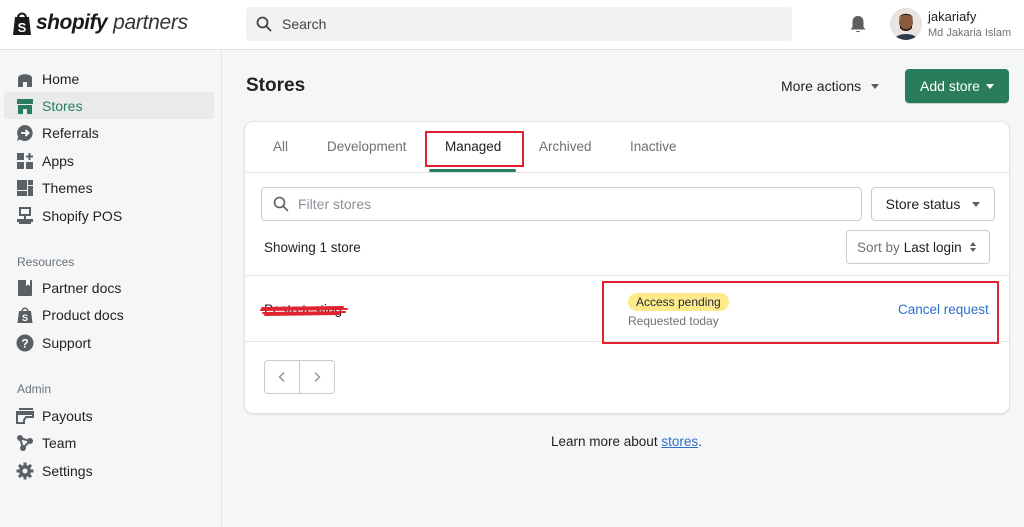 This screenshot has height=527, width=1024. I want to click on sidebar-item-partner-docs: Partner docs, so click(109, 287).